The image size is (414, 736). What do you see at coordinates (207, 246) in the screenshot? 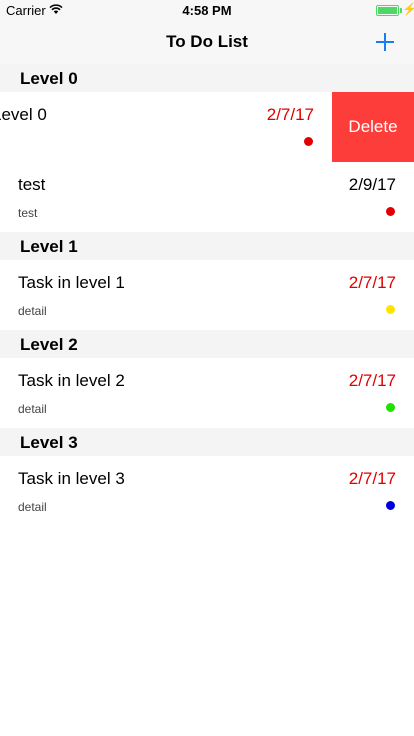
I see `section-header-level-1: Level 1` at bounding box center [207, 246].